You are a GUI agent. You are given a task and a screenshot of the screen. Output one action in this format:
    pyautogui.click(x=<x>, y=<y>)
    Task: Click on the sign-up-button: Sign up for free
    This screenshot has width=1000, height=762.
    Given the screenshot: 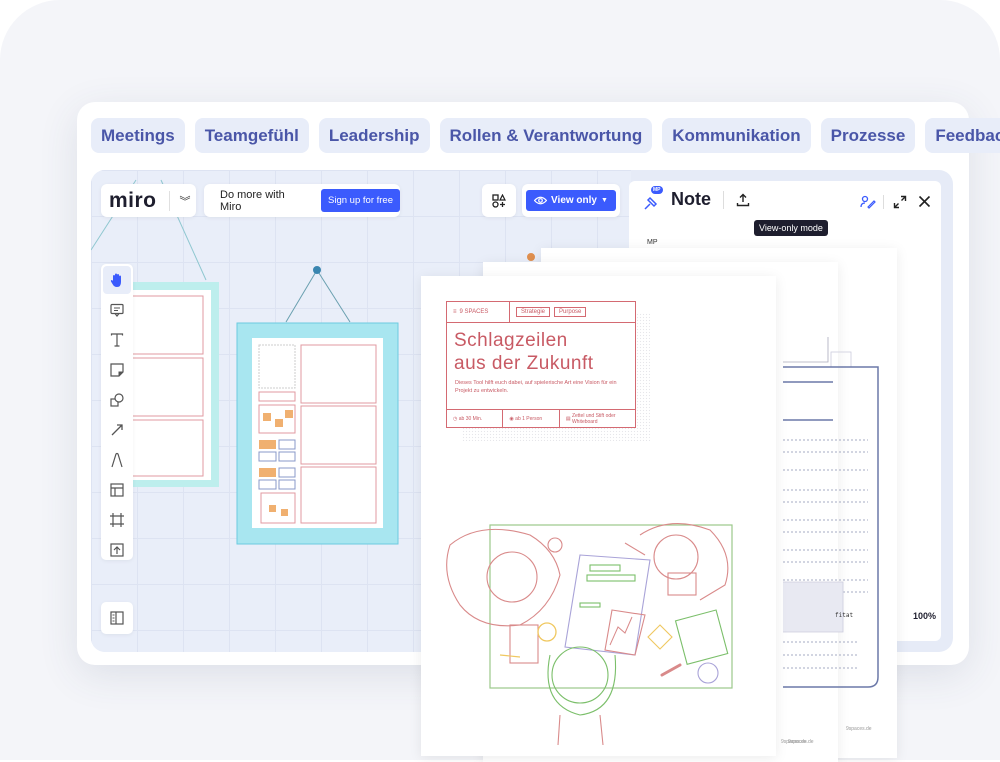 What is the action you would take?
    pyautogui.click(x=360, y=200)
    